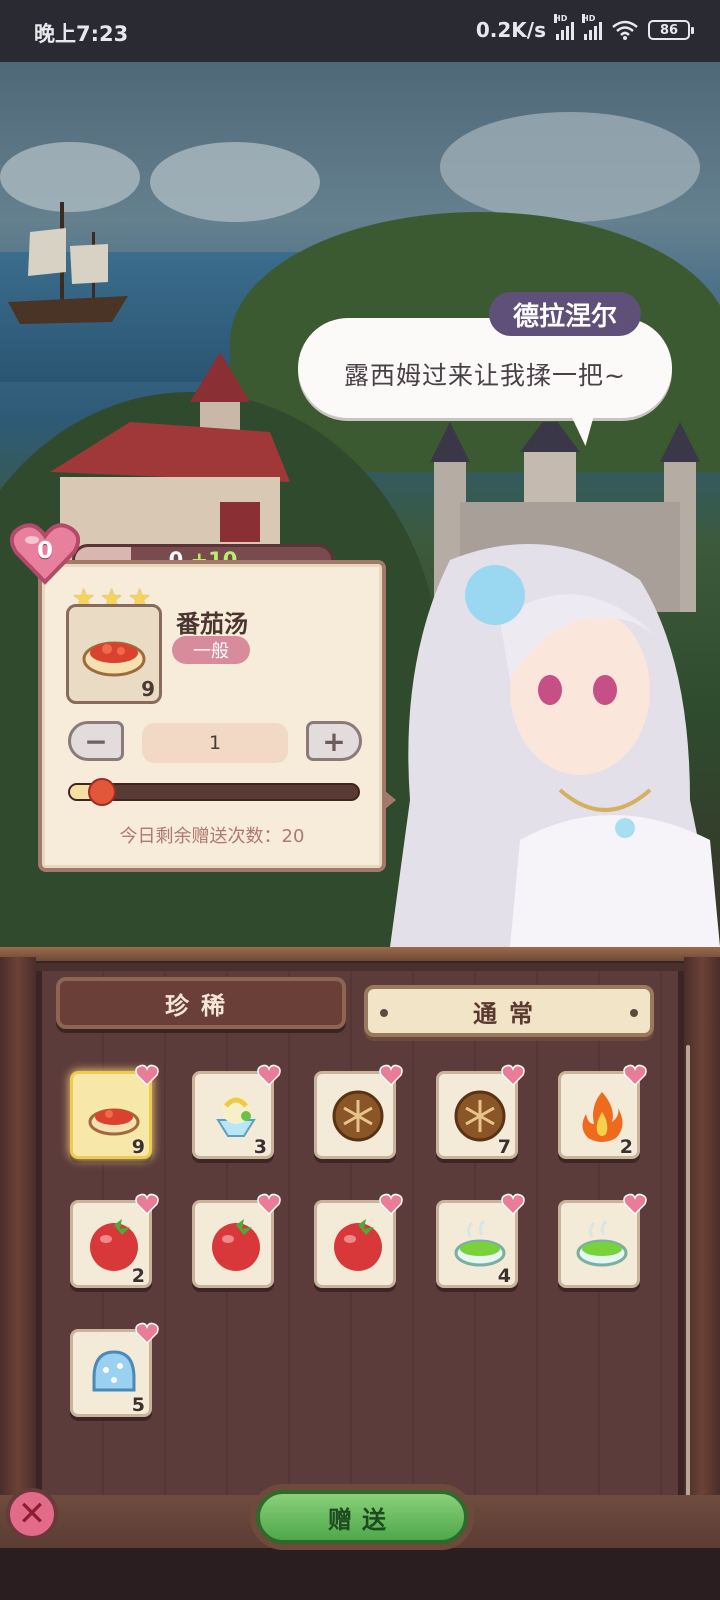 The height and width of the screenshot is (1600, 720). I want to click on selected-item-frame: 9, so click(114, 654).